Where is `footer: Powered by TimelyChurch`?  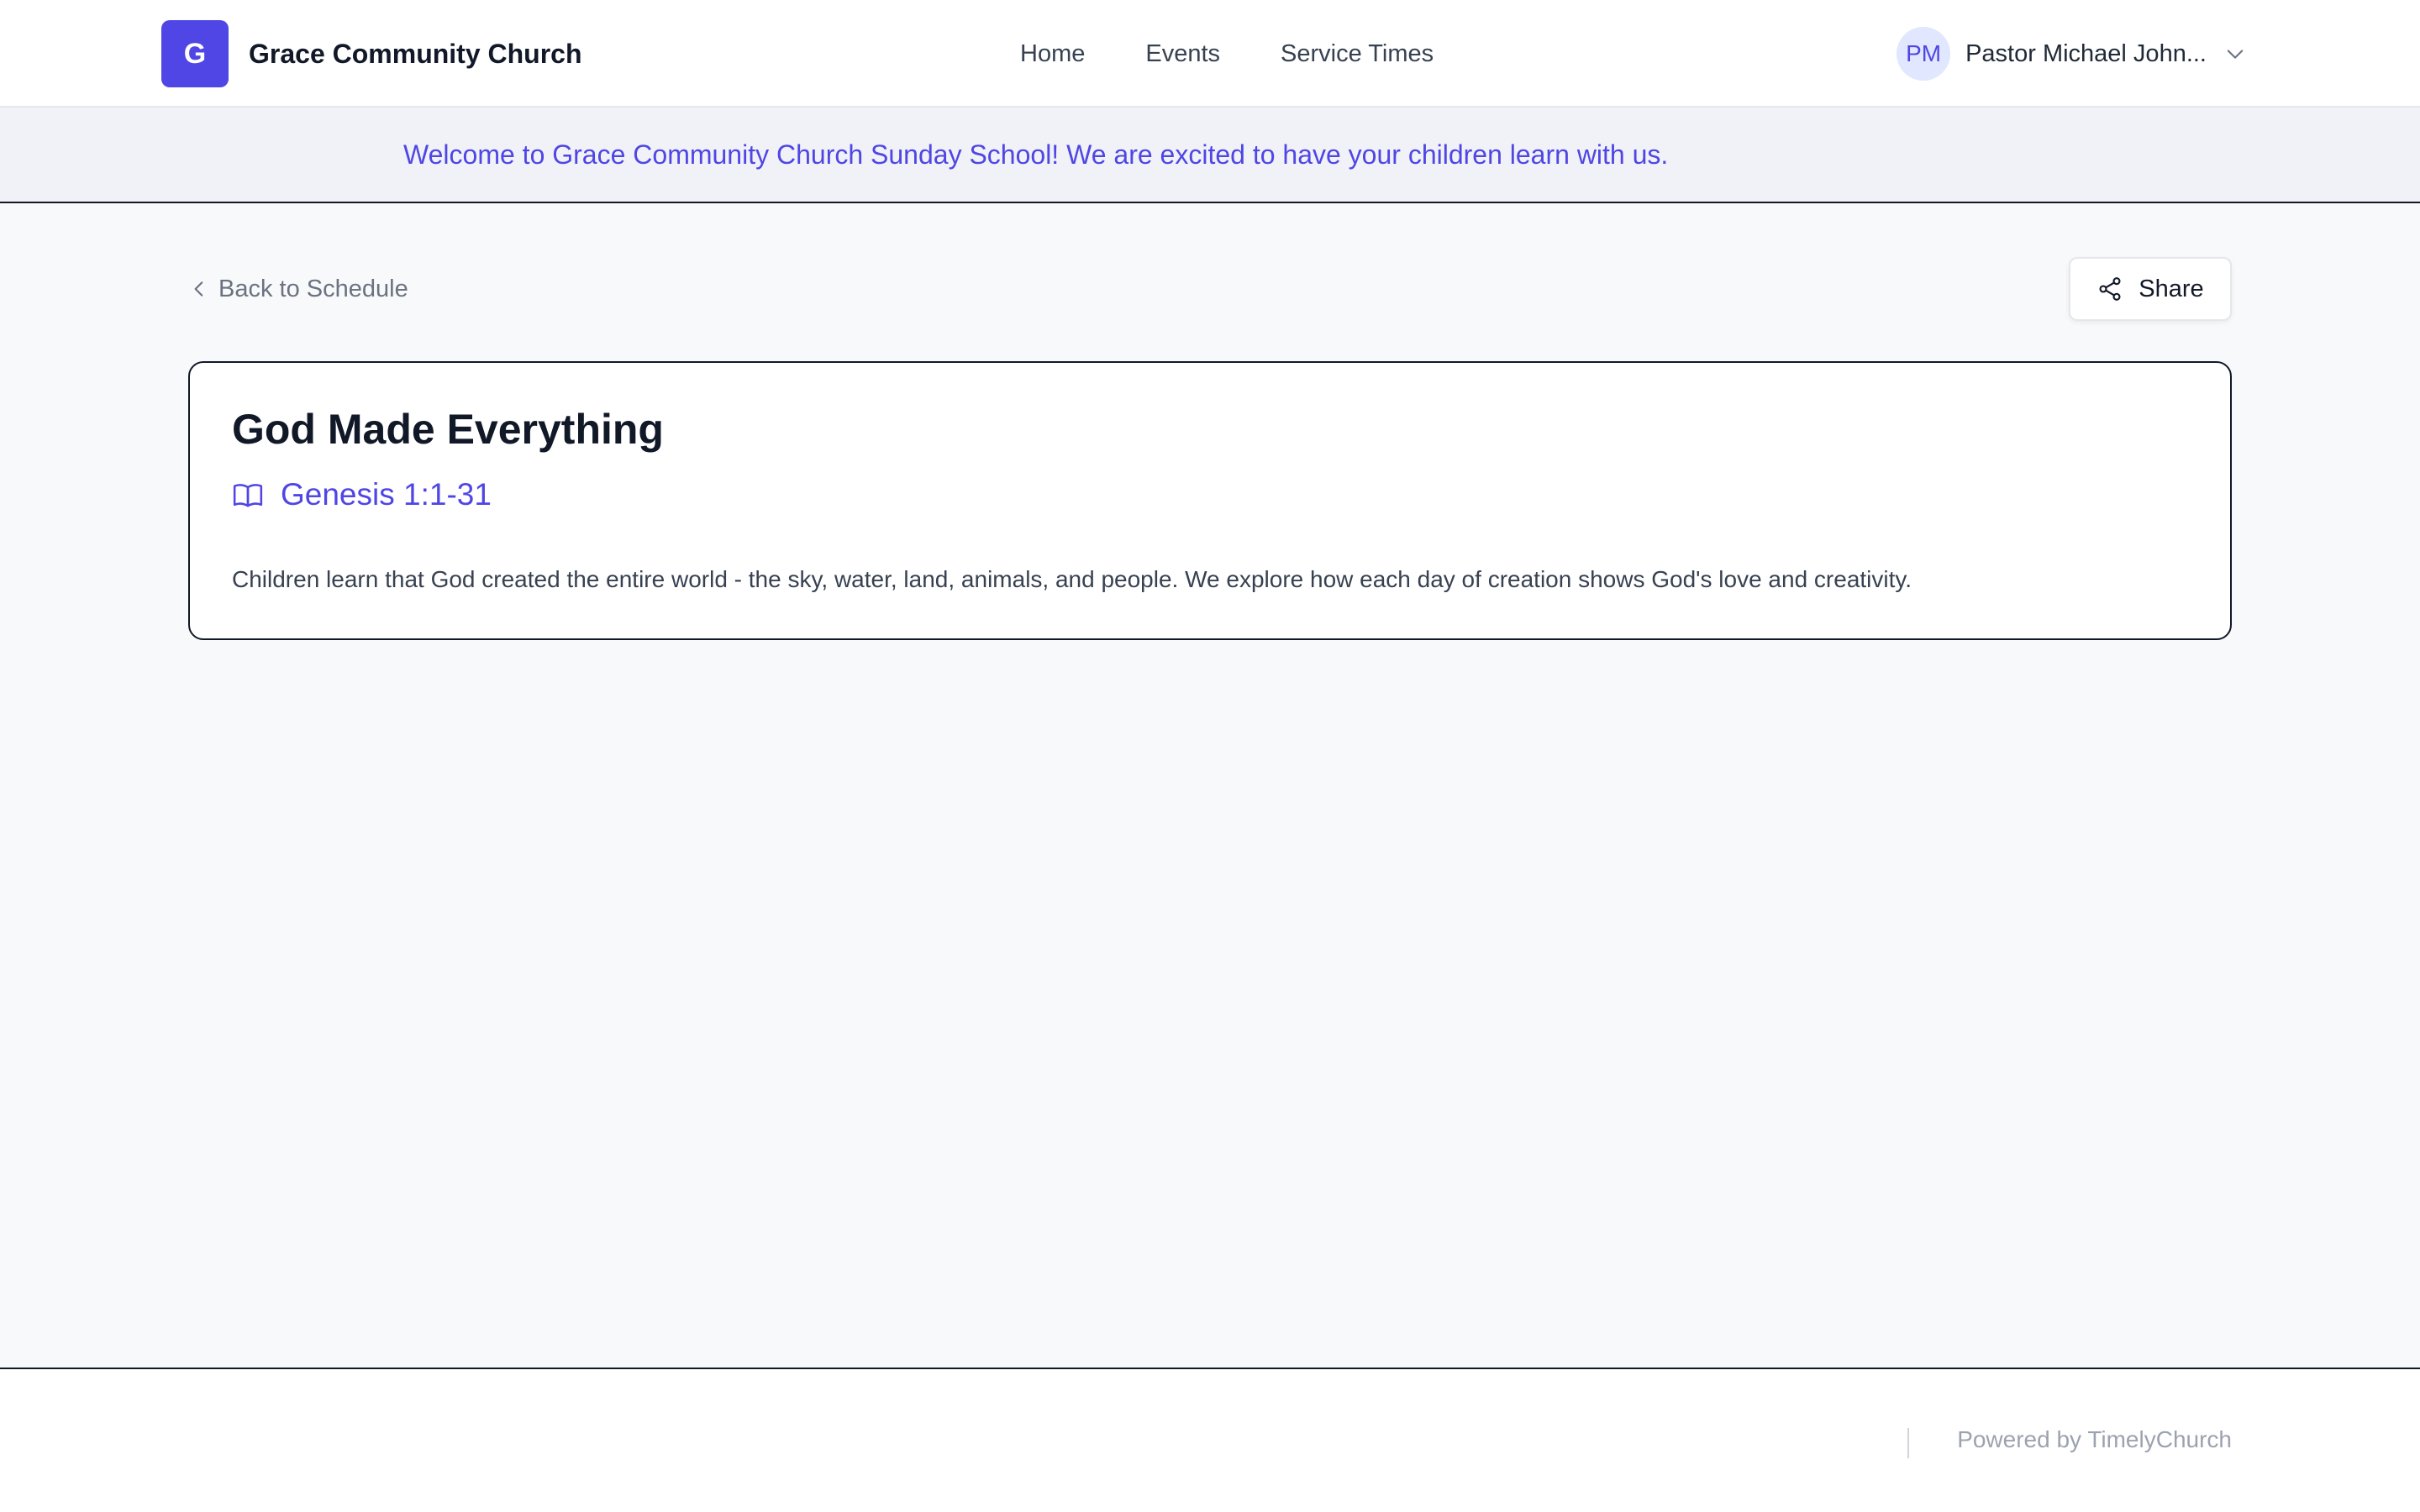
footer: Powered by TimelyChurch is located at coordinates (1210, 1440).